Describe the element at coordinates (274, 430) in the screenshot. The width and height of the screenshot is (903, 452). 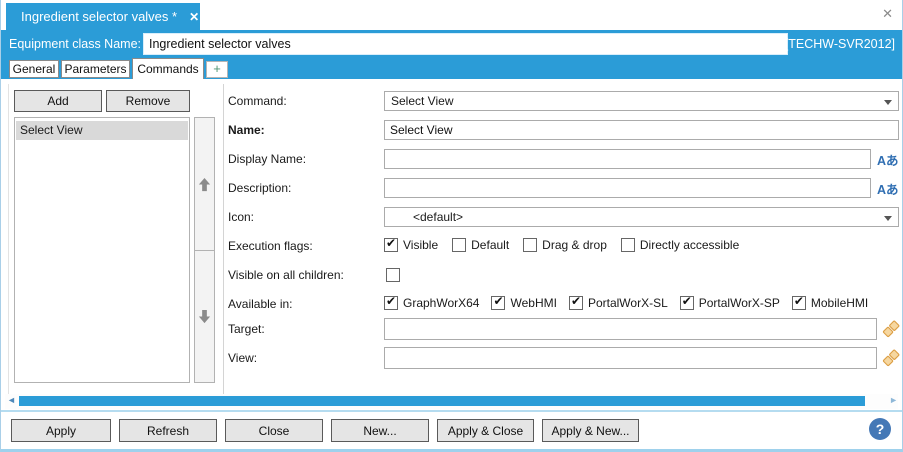
I see `close-button: Close` at that location.